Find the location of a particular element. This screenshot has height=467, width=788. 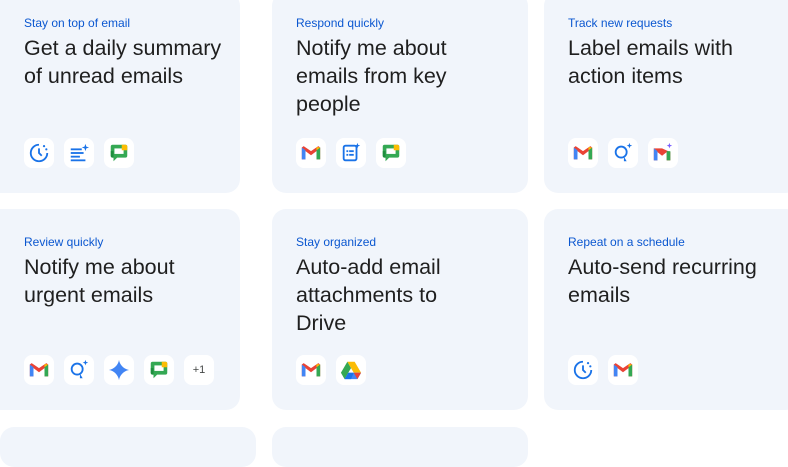

card-title: Notify me about emails from key people is located at coordinates (371, 76).